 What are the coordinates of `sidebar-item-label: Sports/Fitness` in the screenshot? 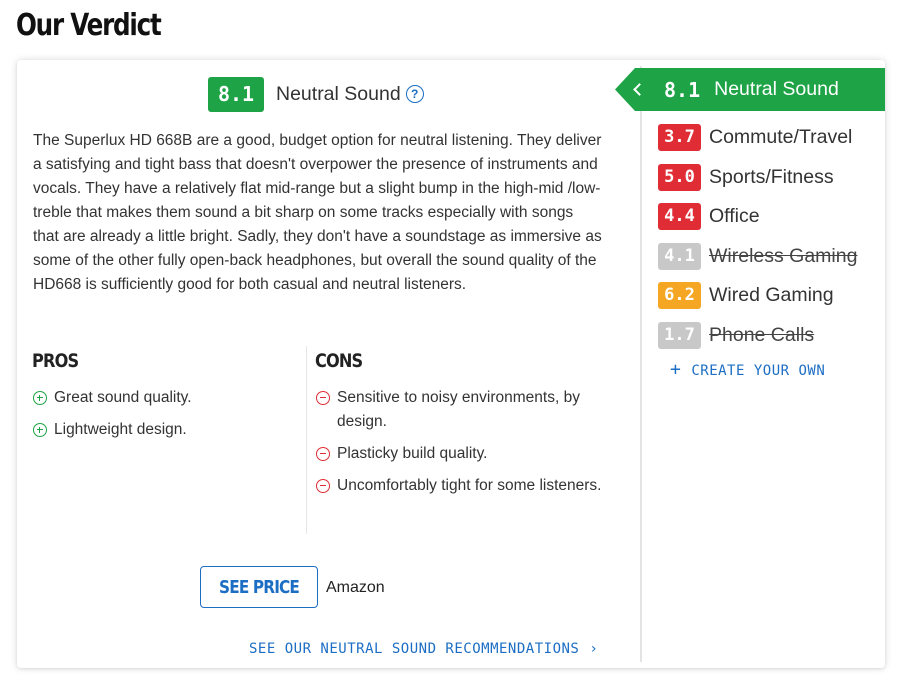 It's located at (771, 176).